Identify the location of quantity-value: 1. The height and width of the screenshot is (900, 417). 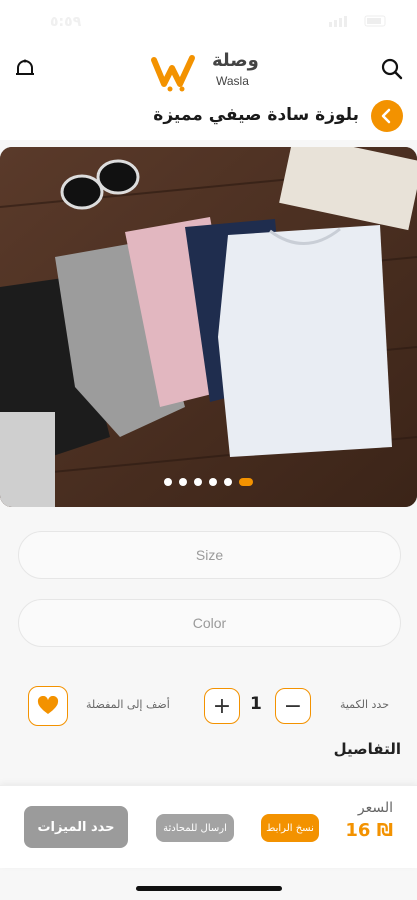
(256, 704).